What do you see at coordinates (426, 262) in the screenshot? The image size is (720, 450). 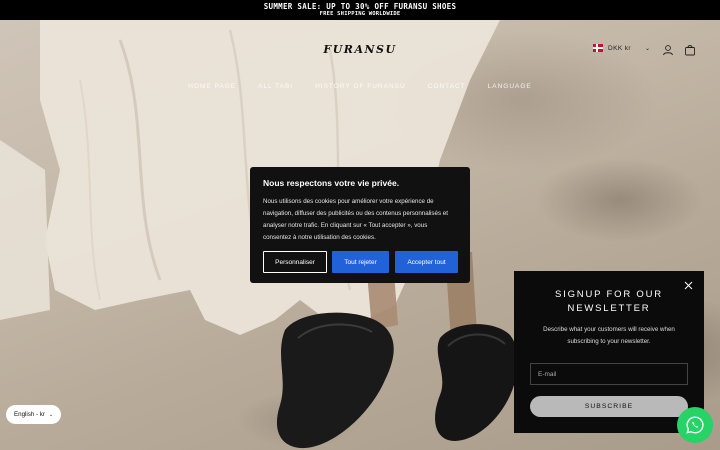 I see `accept-all-button: Accepter tout` at bounding box center [426, 262].